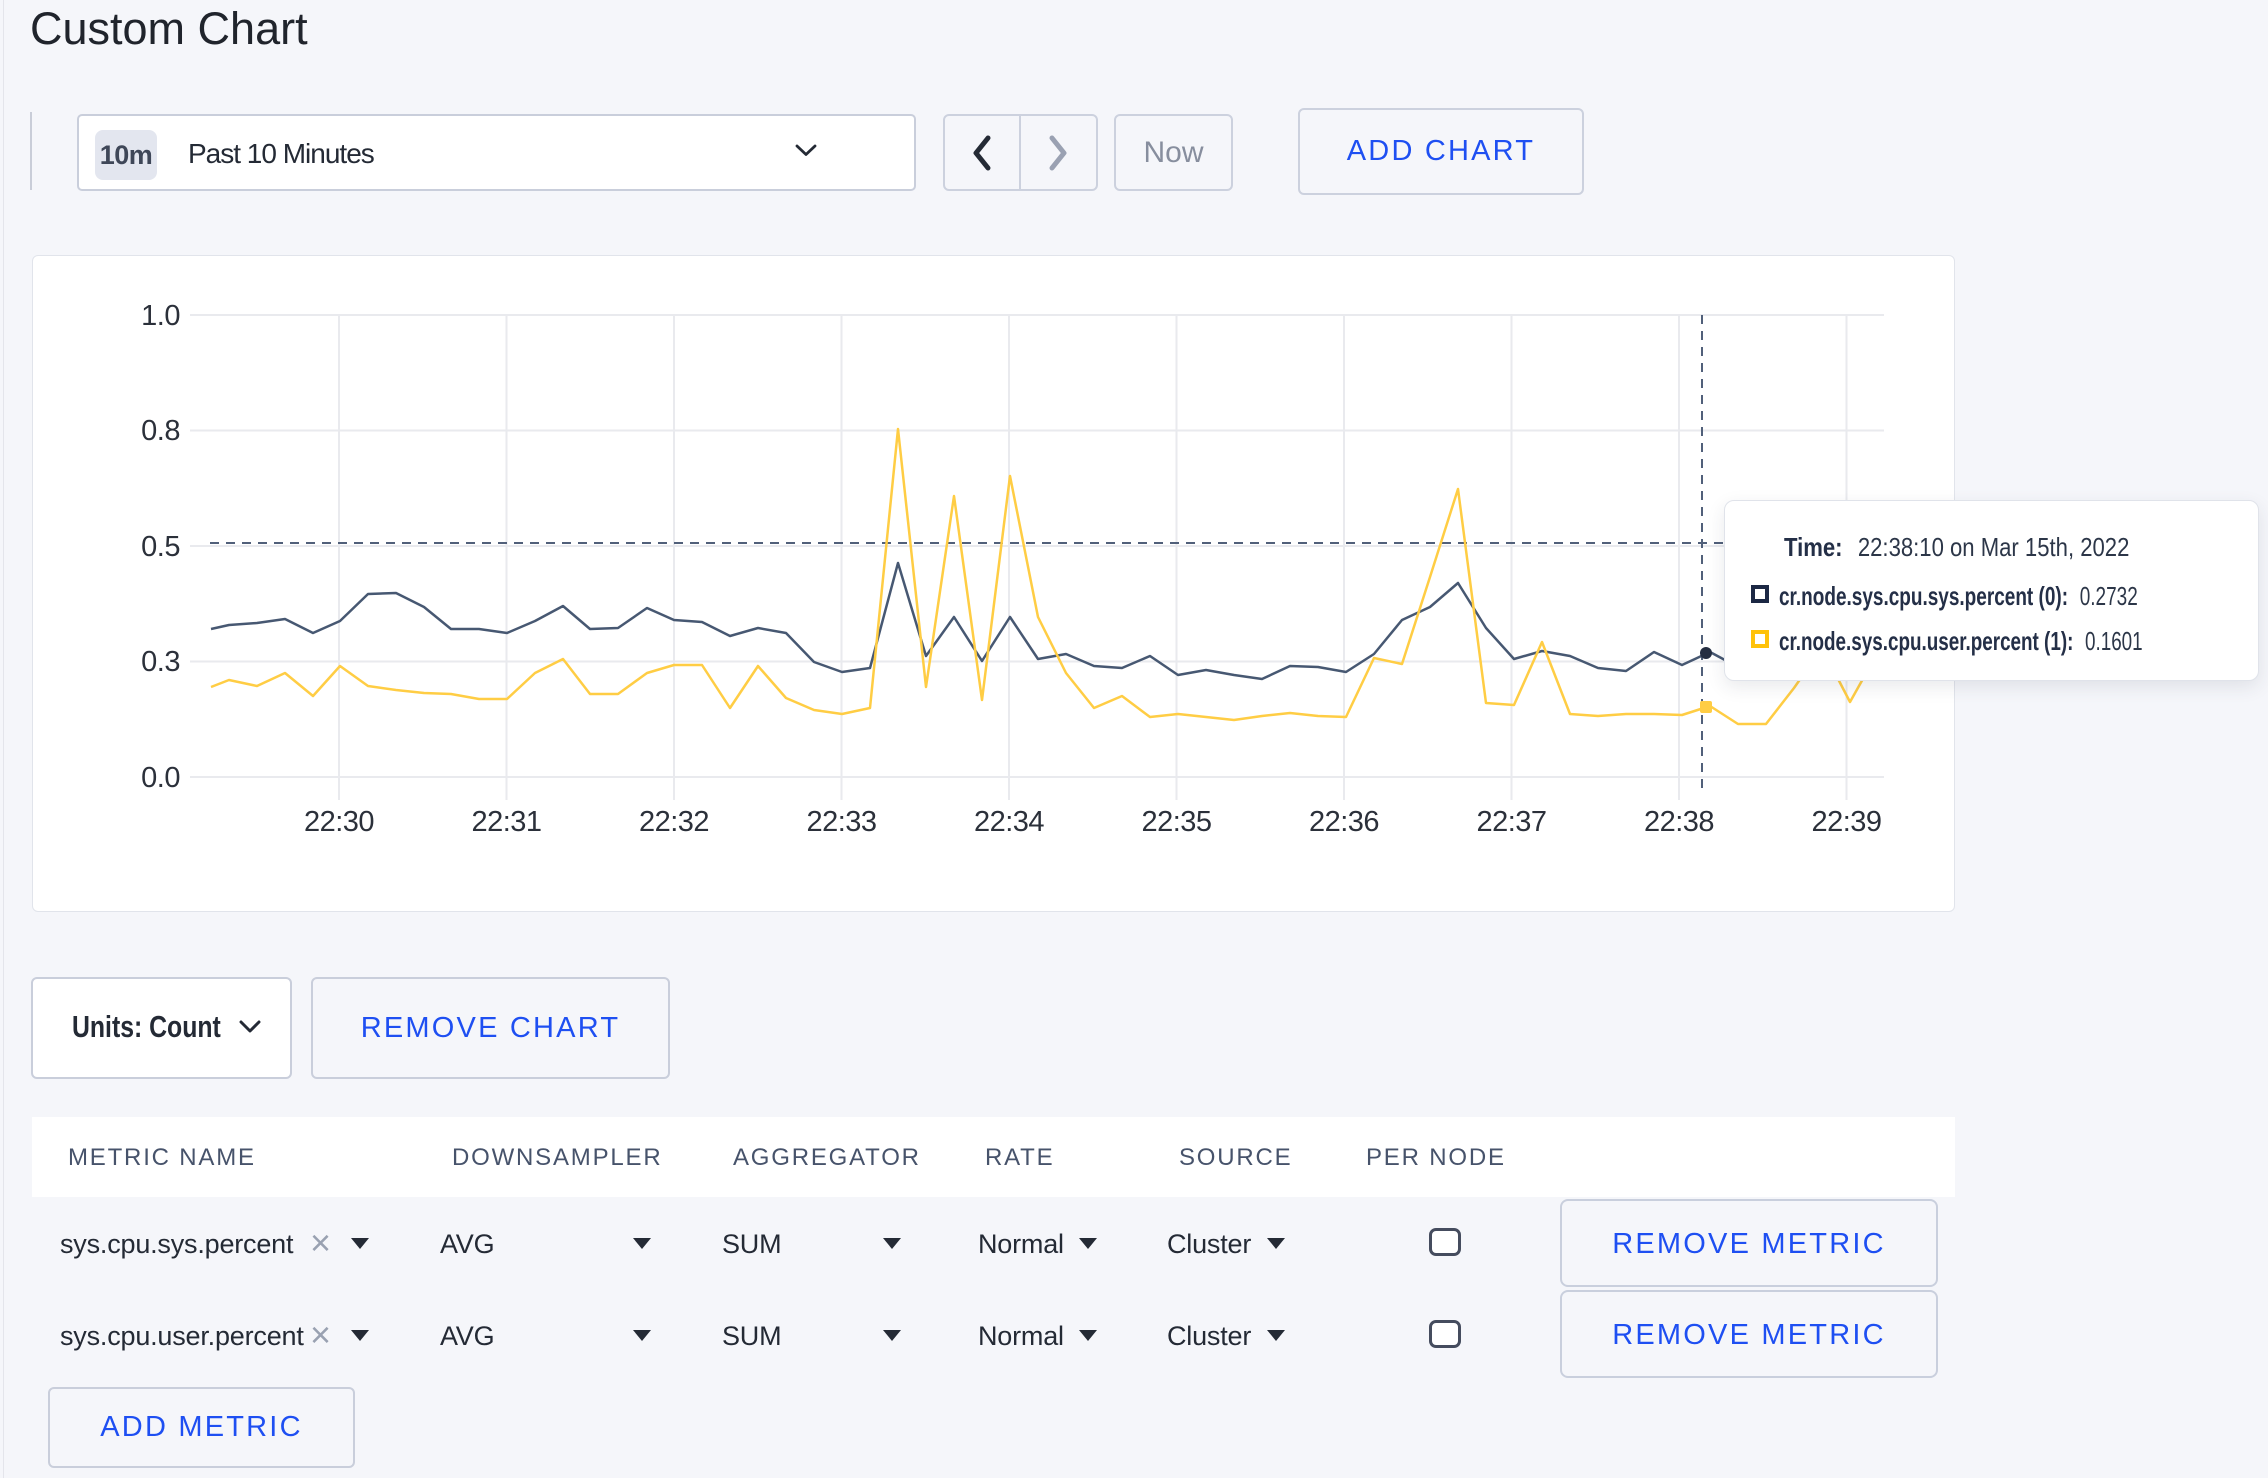  Describe the element at coordinates (339, 822) in the screenshot. I see `svg-text: 22:30` at that location.